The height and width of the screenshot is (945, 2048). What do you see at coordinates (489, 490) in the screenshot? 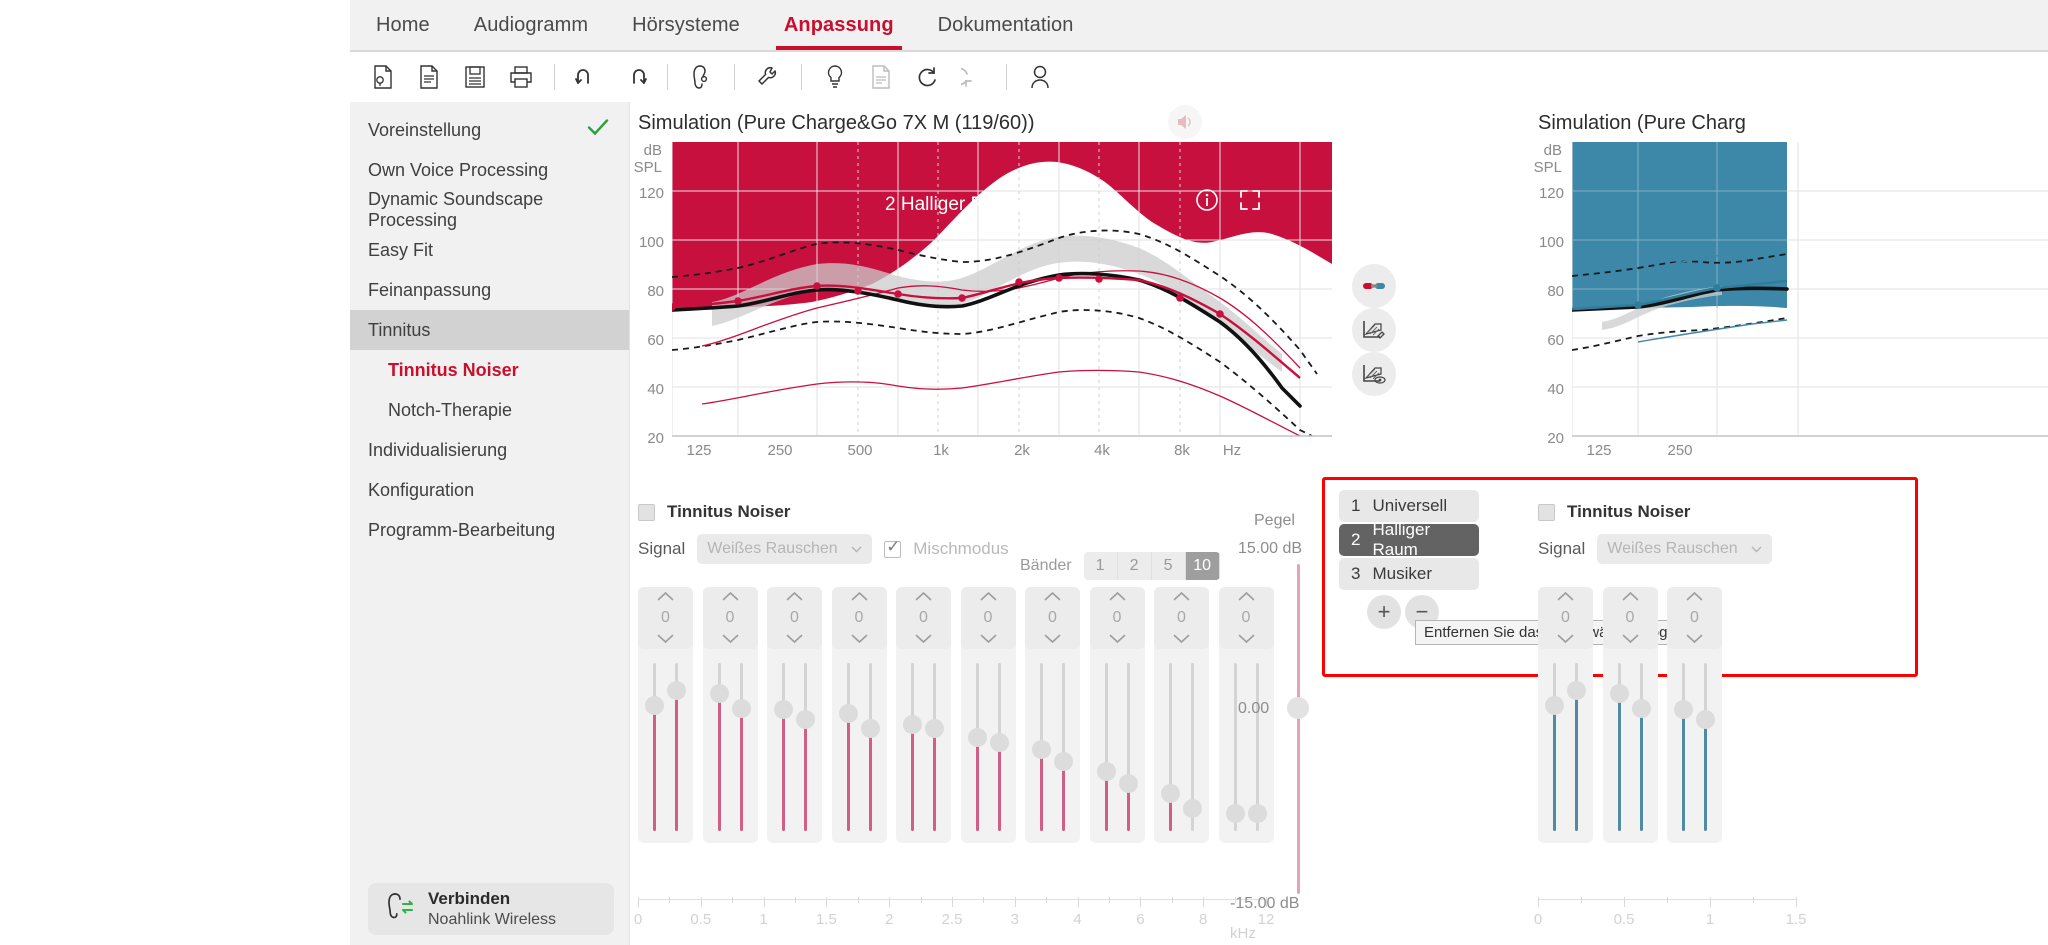
I see `sidebar-item-konfiguration: Konfiguration` at bounding box center [489, 490].